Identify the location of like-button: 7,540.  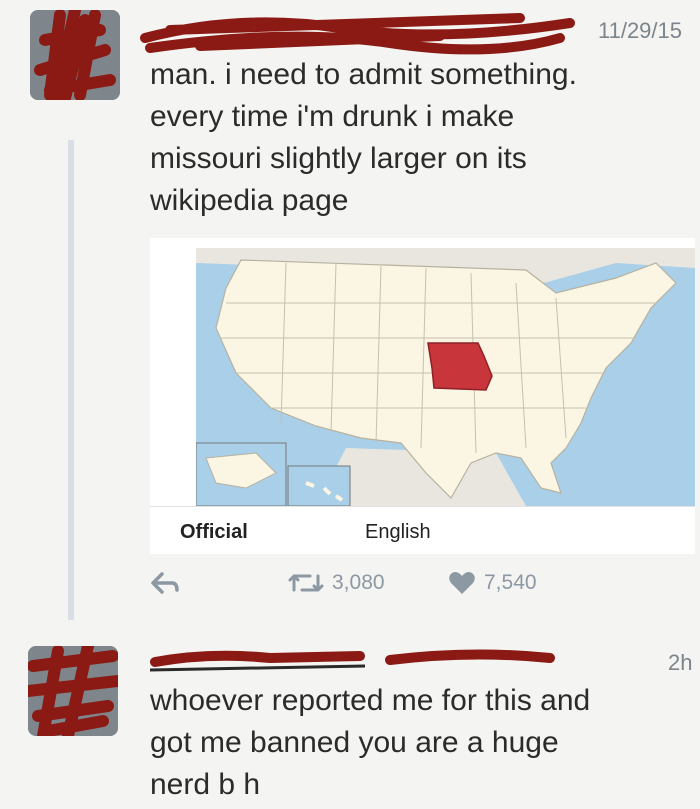
(492, 583).